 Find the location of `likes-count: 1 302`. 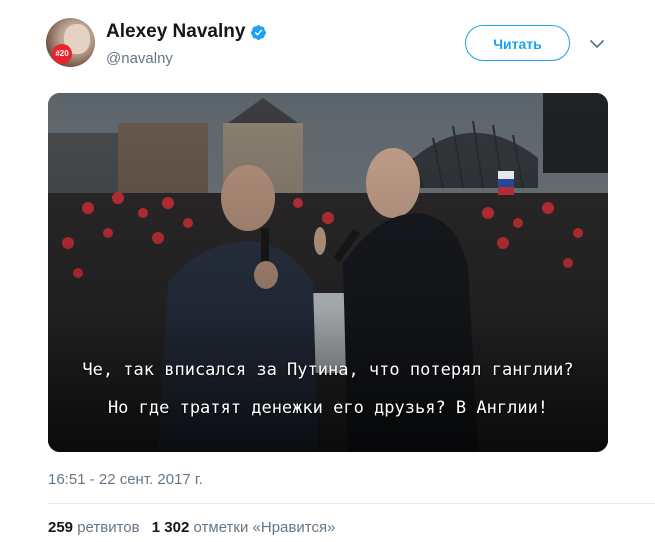

likes-count: 1 302 is located at coordinates (170, 527).